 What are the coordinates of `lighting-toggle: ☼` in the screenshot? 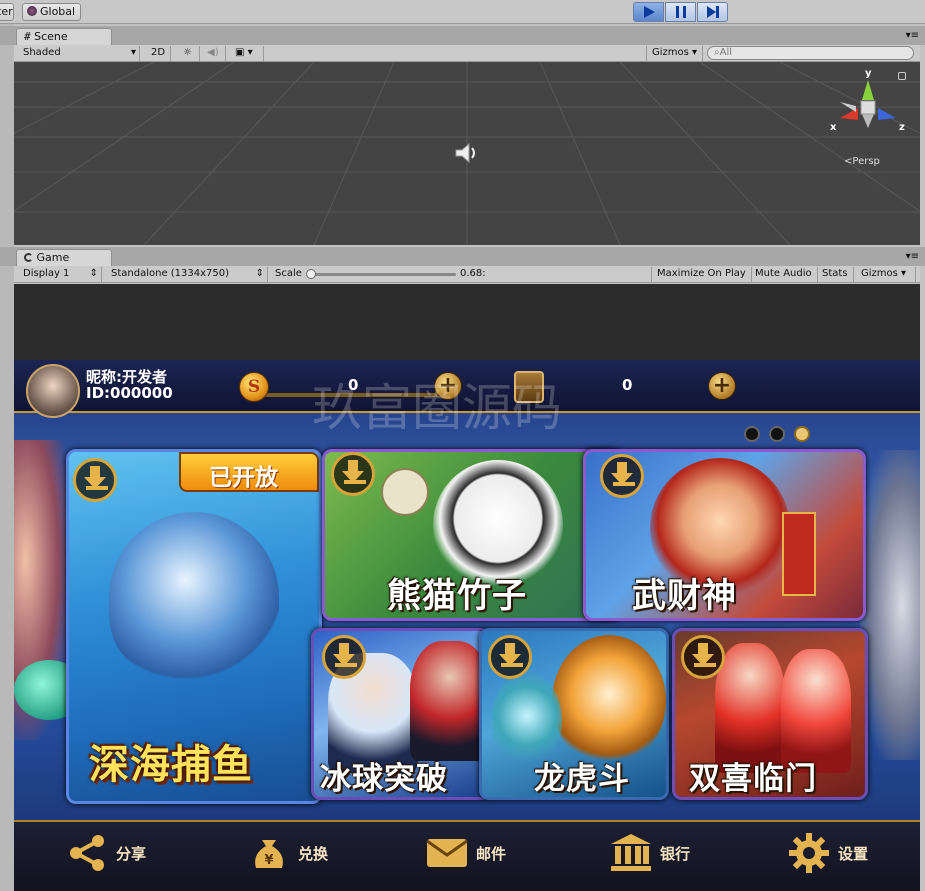 It's located at (189, 53).